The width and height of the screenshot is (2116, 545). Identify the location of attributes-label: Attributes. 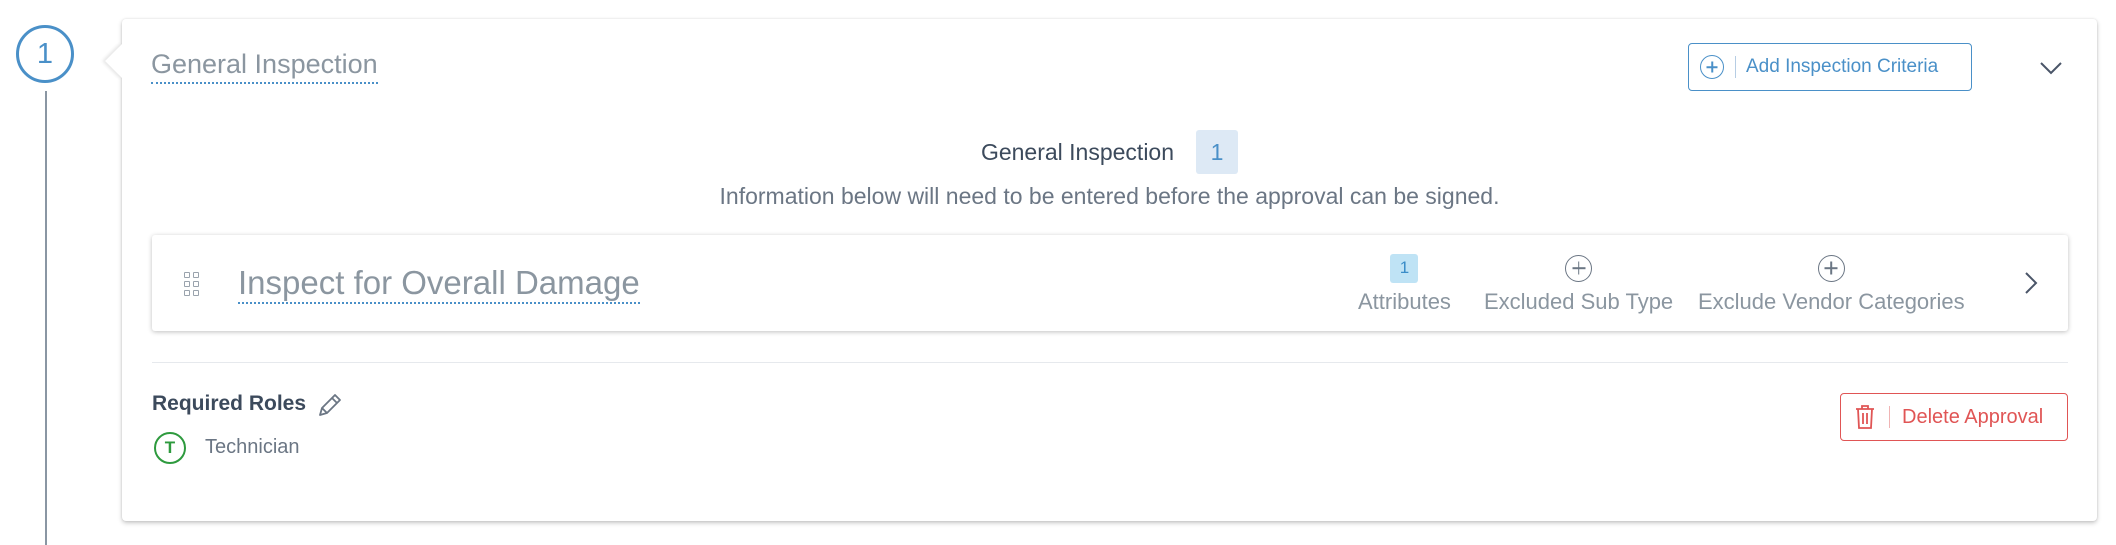
(1404, 301).